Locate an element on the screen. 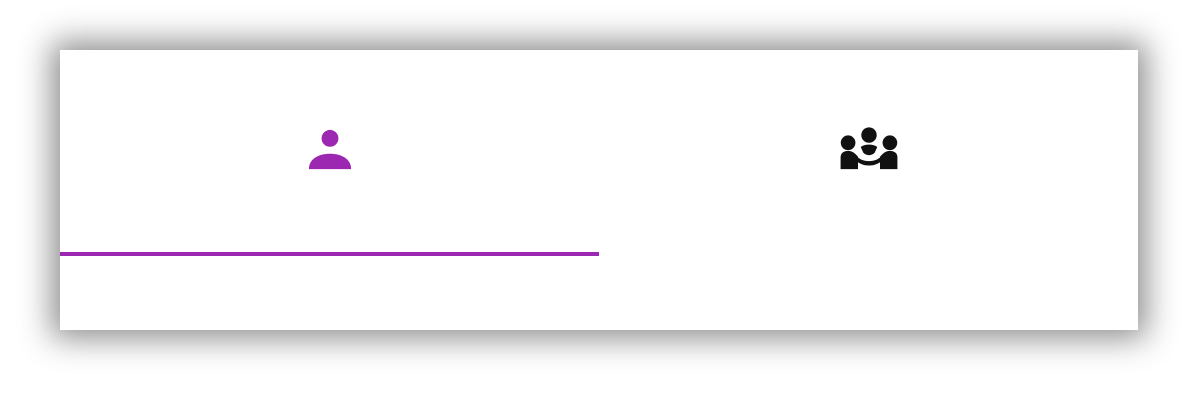  person-icon is located at coordinates (330, 149).